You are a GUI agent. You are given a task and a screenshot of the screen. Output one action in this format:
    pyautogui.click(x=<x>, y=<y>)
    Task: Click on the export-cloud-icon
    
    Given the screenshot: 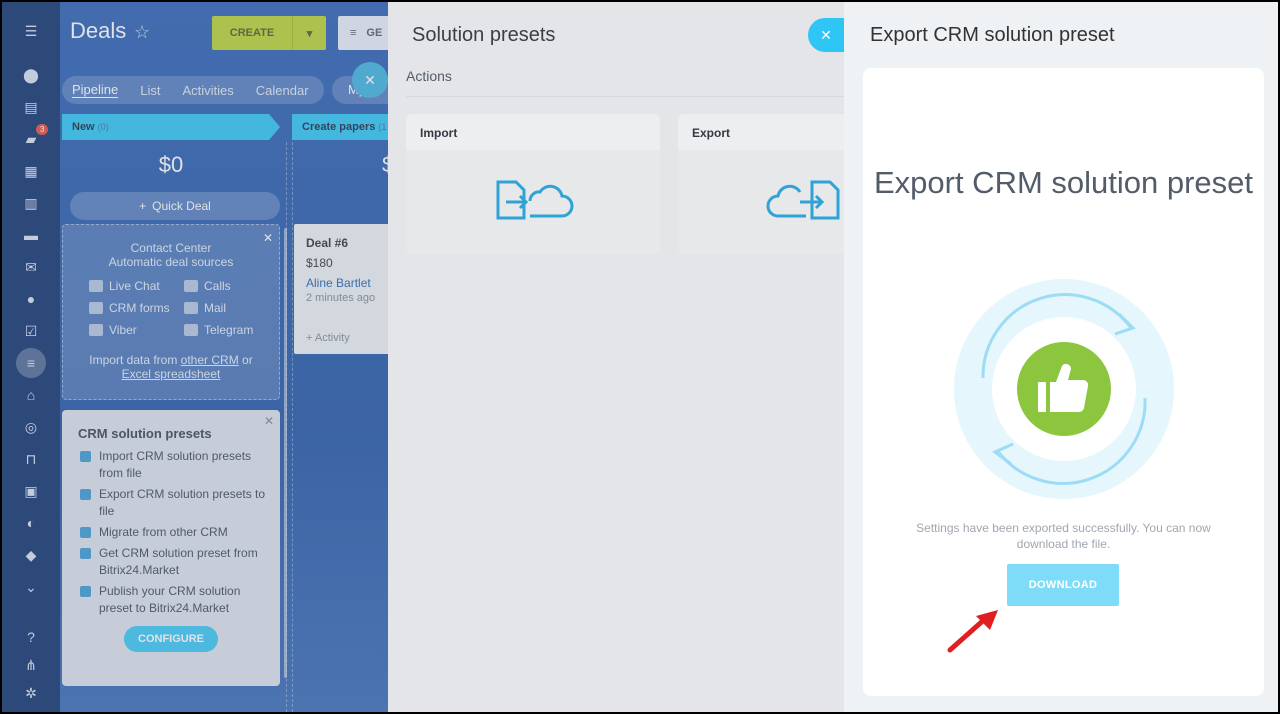 What is the action you would take?
    pyautogui.click(x=803, y=200)
    